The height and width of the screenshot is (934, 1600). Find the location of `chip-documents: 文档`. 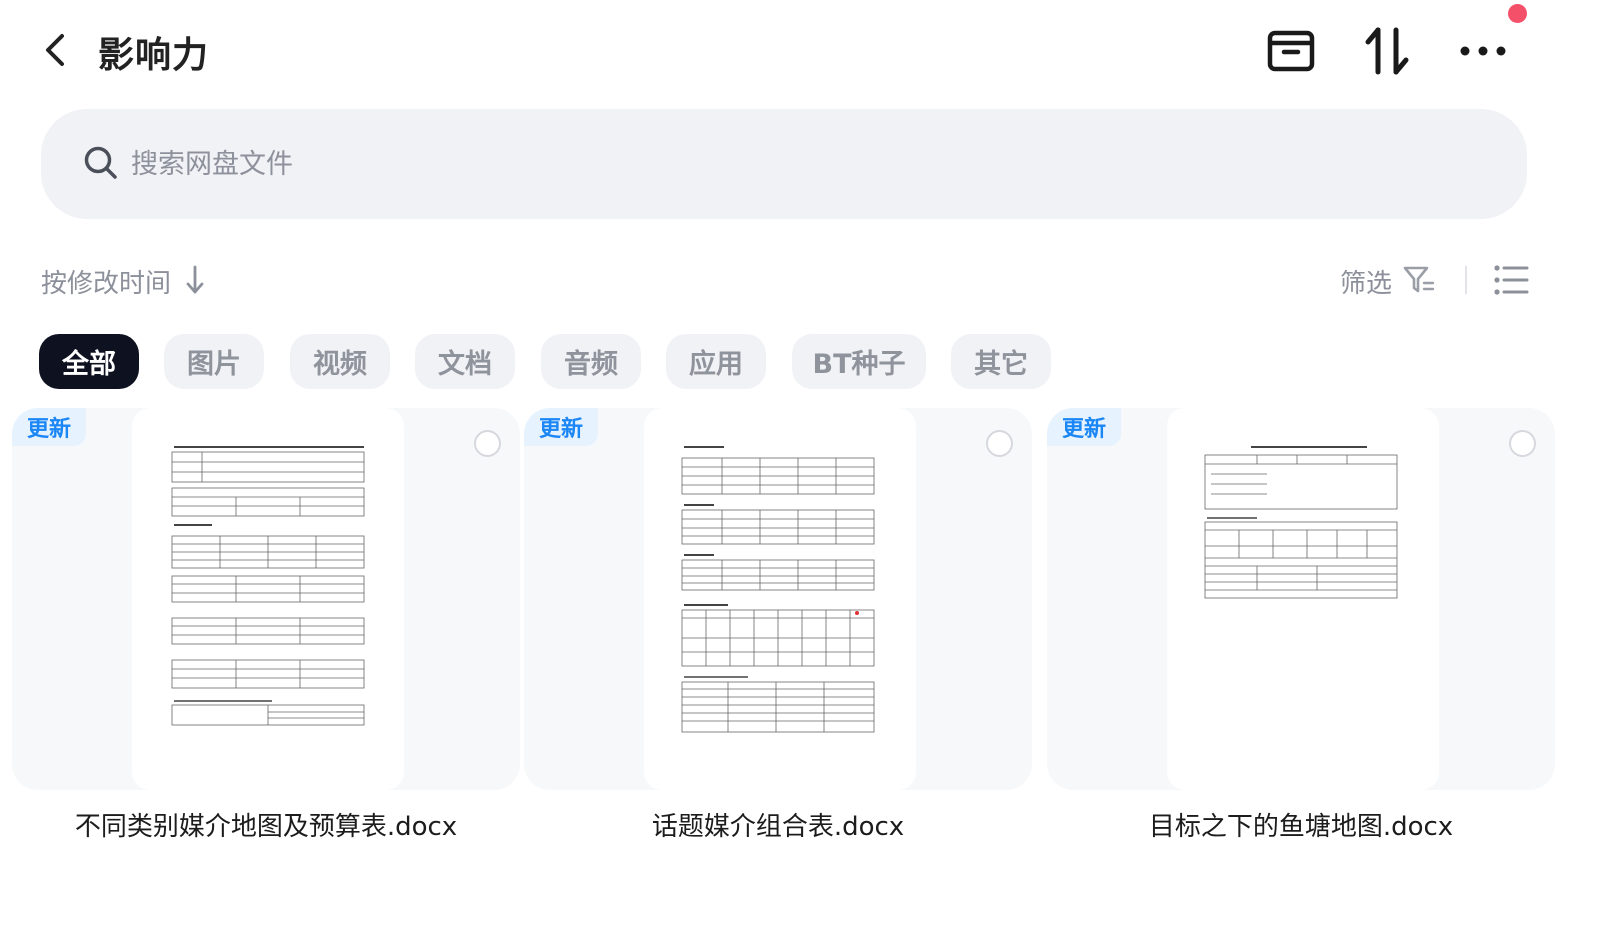

chip-documents: 文档 is located at coordinates (465, 361).